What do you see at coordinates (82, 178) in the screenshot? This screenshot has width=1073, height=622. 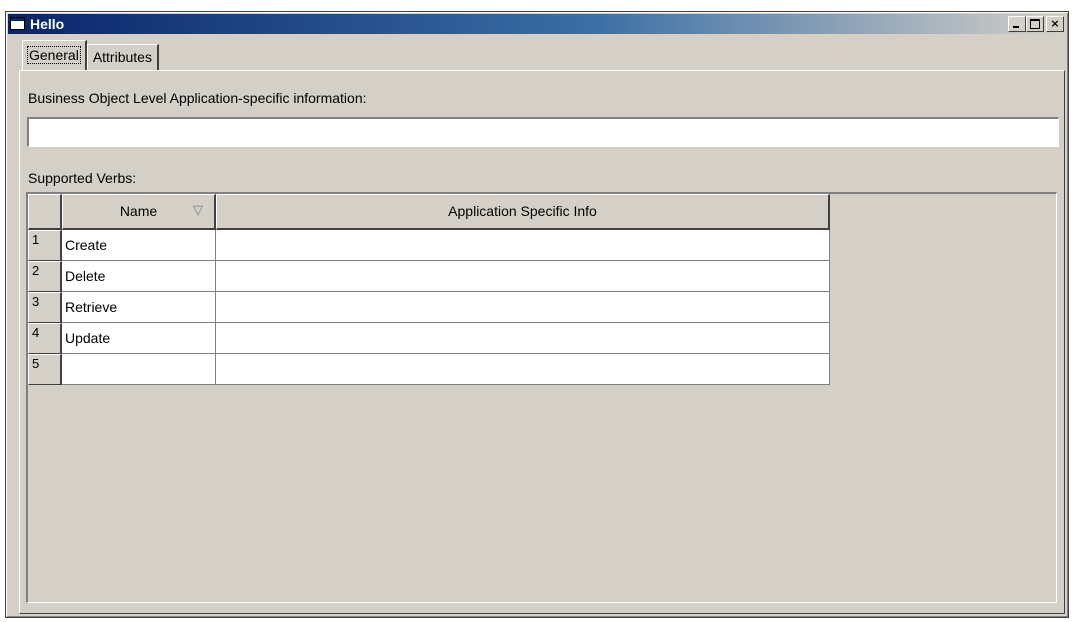 I see `verbs-label: Supported Verbs:` at bounding box center [82, 178].